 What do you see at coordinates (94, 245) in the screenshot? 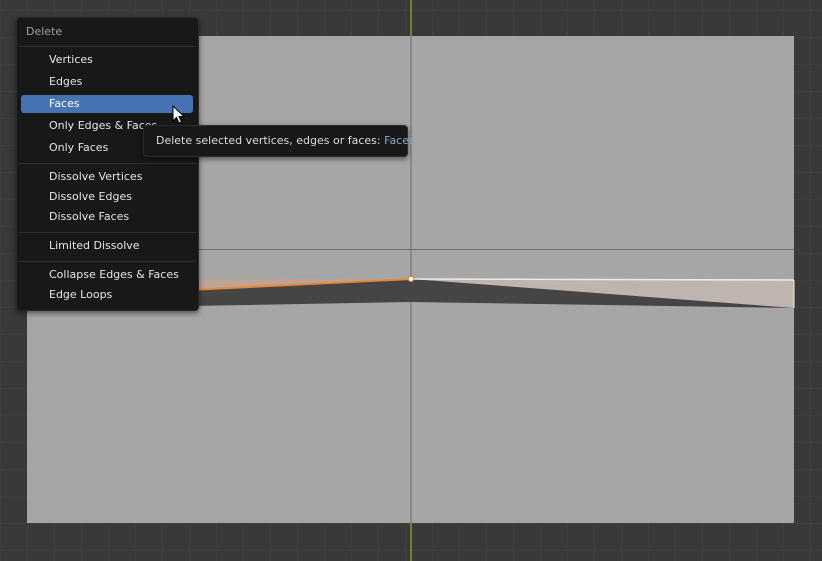
I see `menu-item-label: Limited Dissolve` at bounding box center [94, 245].